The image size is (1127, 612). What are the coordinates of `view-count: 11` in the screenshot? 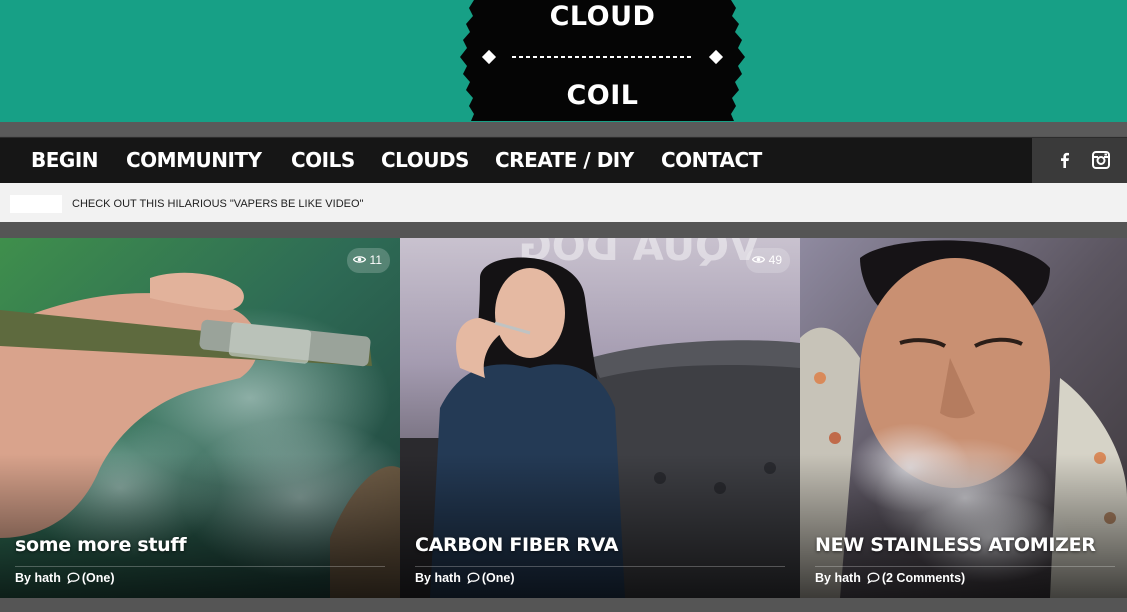 It's located at (375, 260).